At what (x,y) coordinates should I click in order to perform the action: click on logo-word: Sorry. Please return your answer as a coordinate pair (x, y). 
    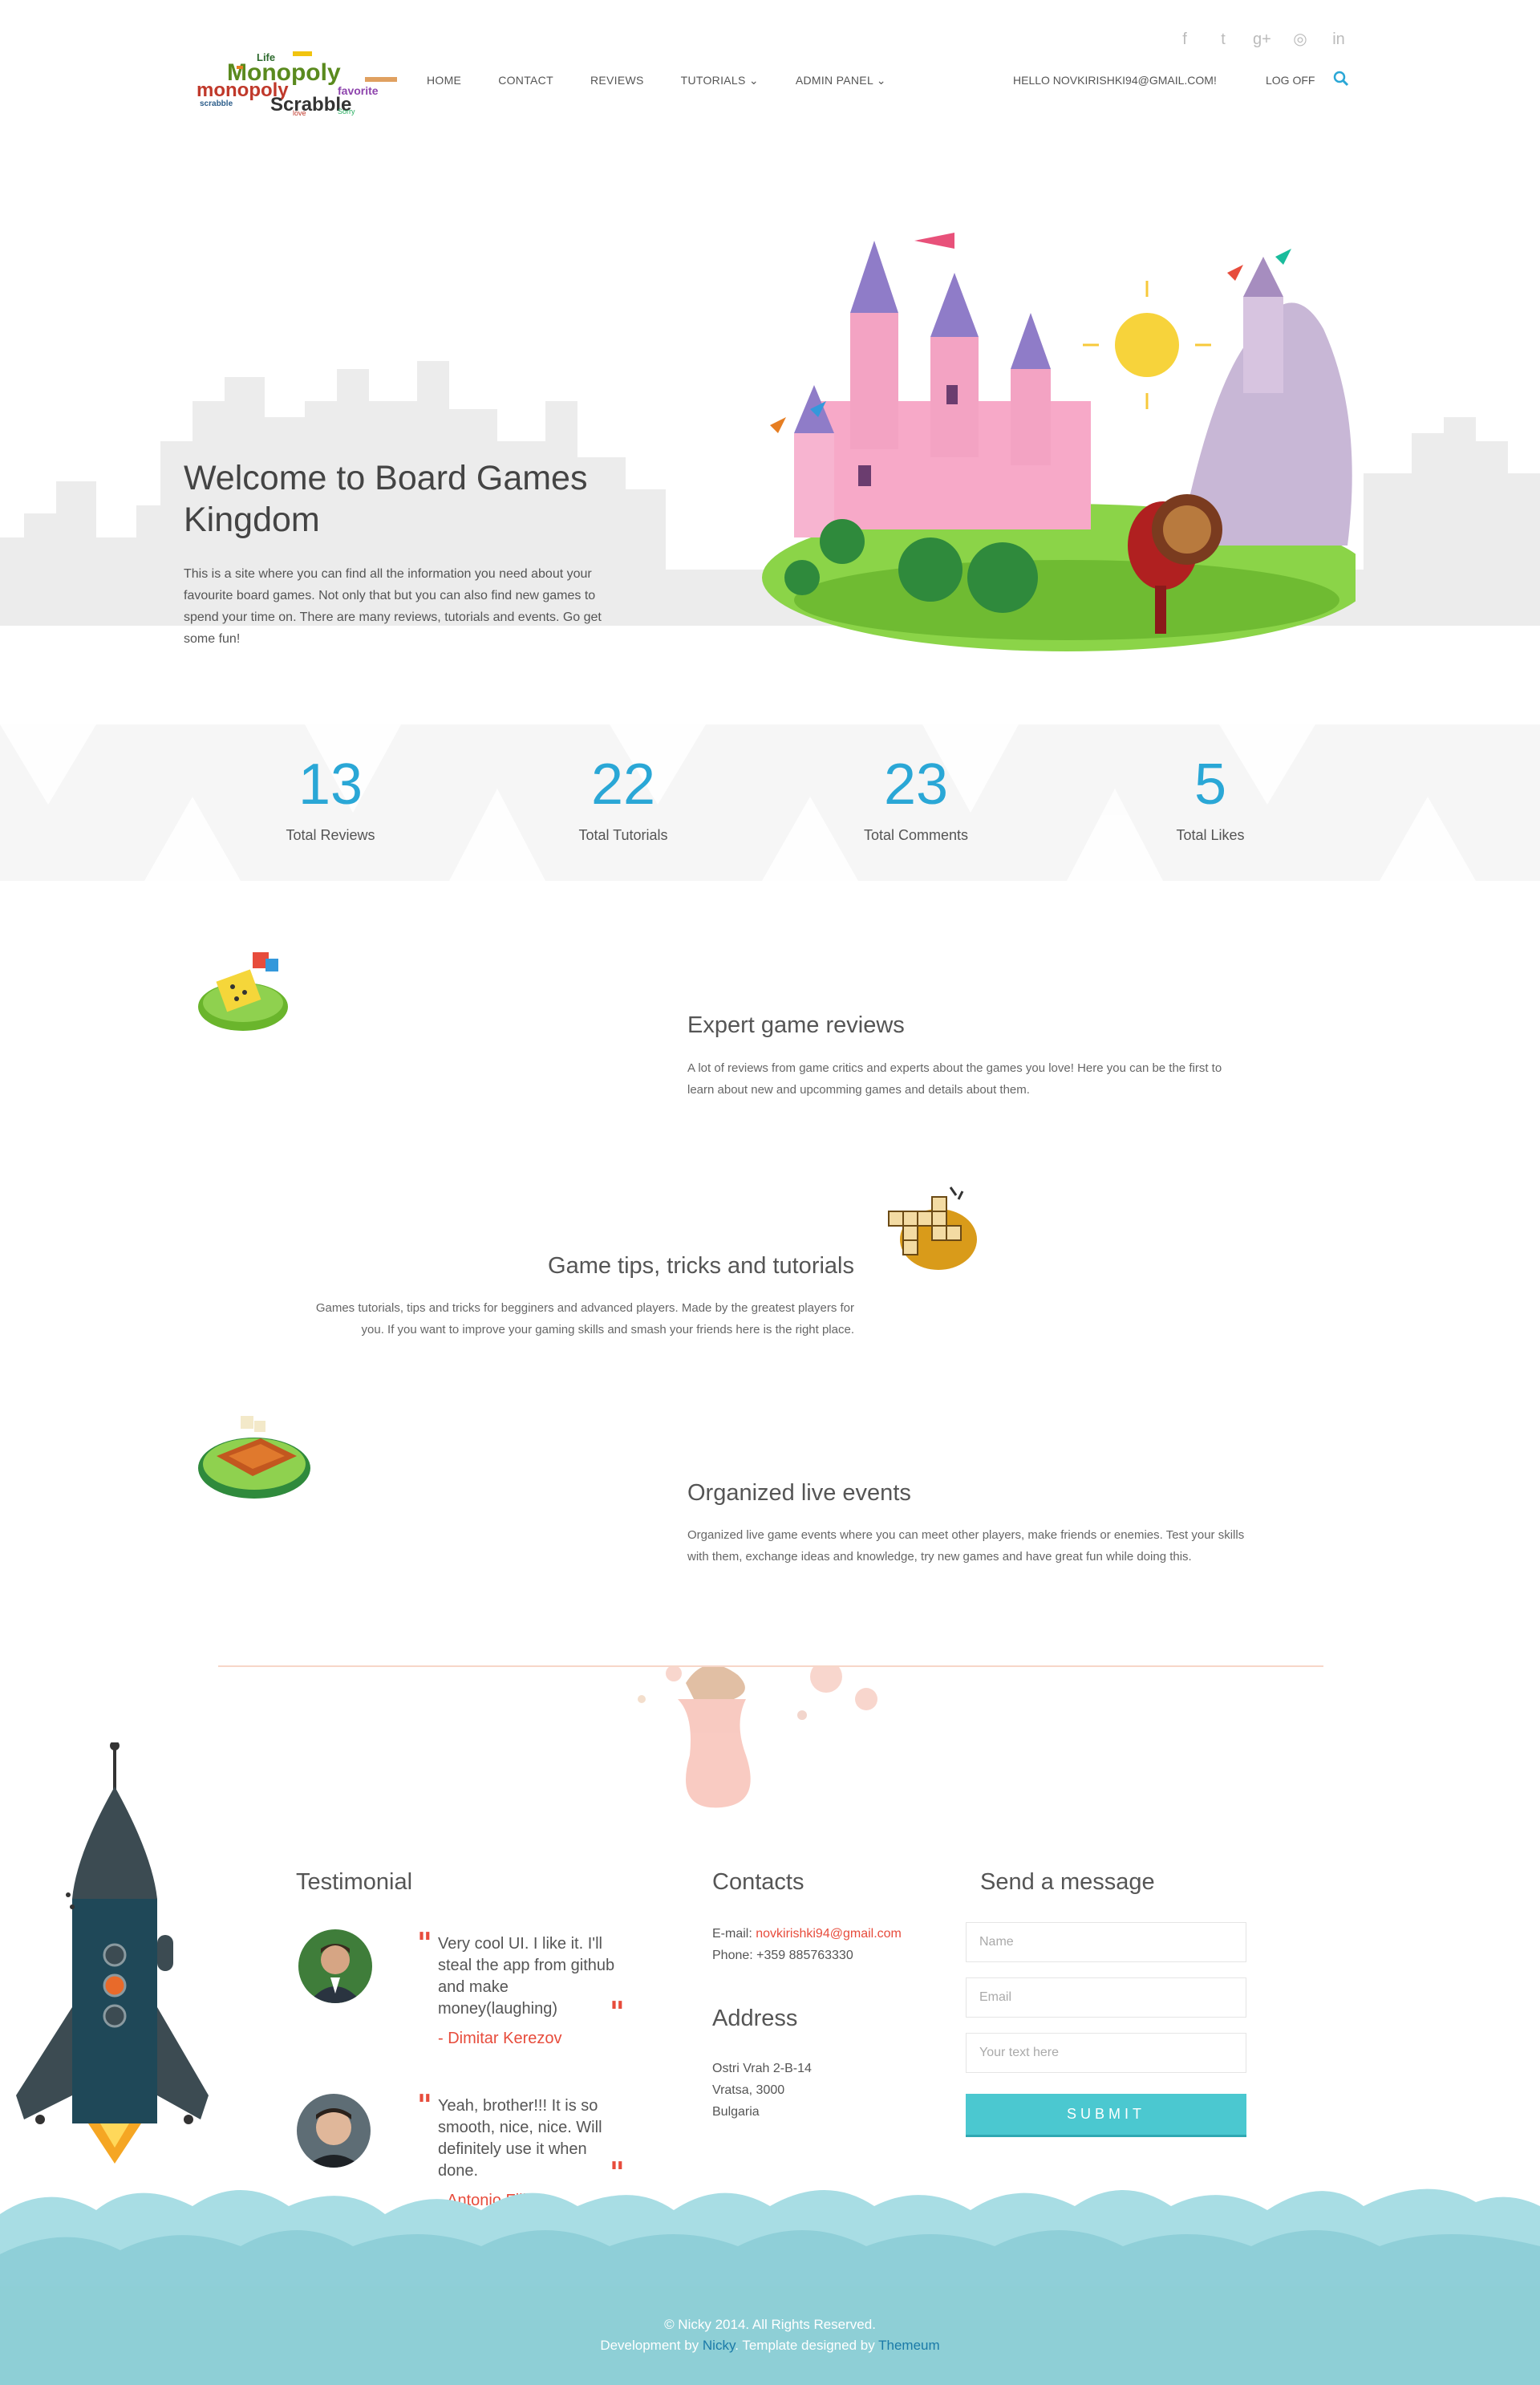
    Looking at the image, I should click on (346, 111).